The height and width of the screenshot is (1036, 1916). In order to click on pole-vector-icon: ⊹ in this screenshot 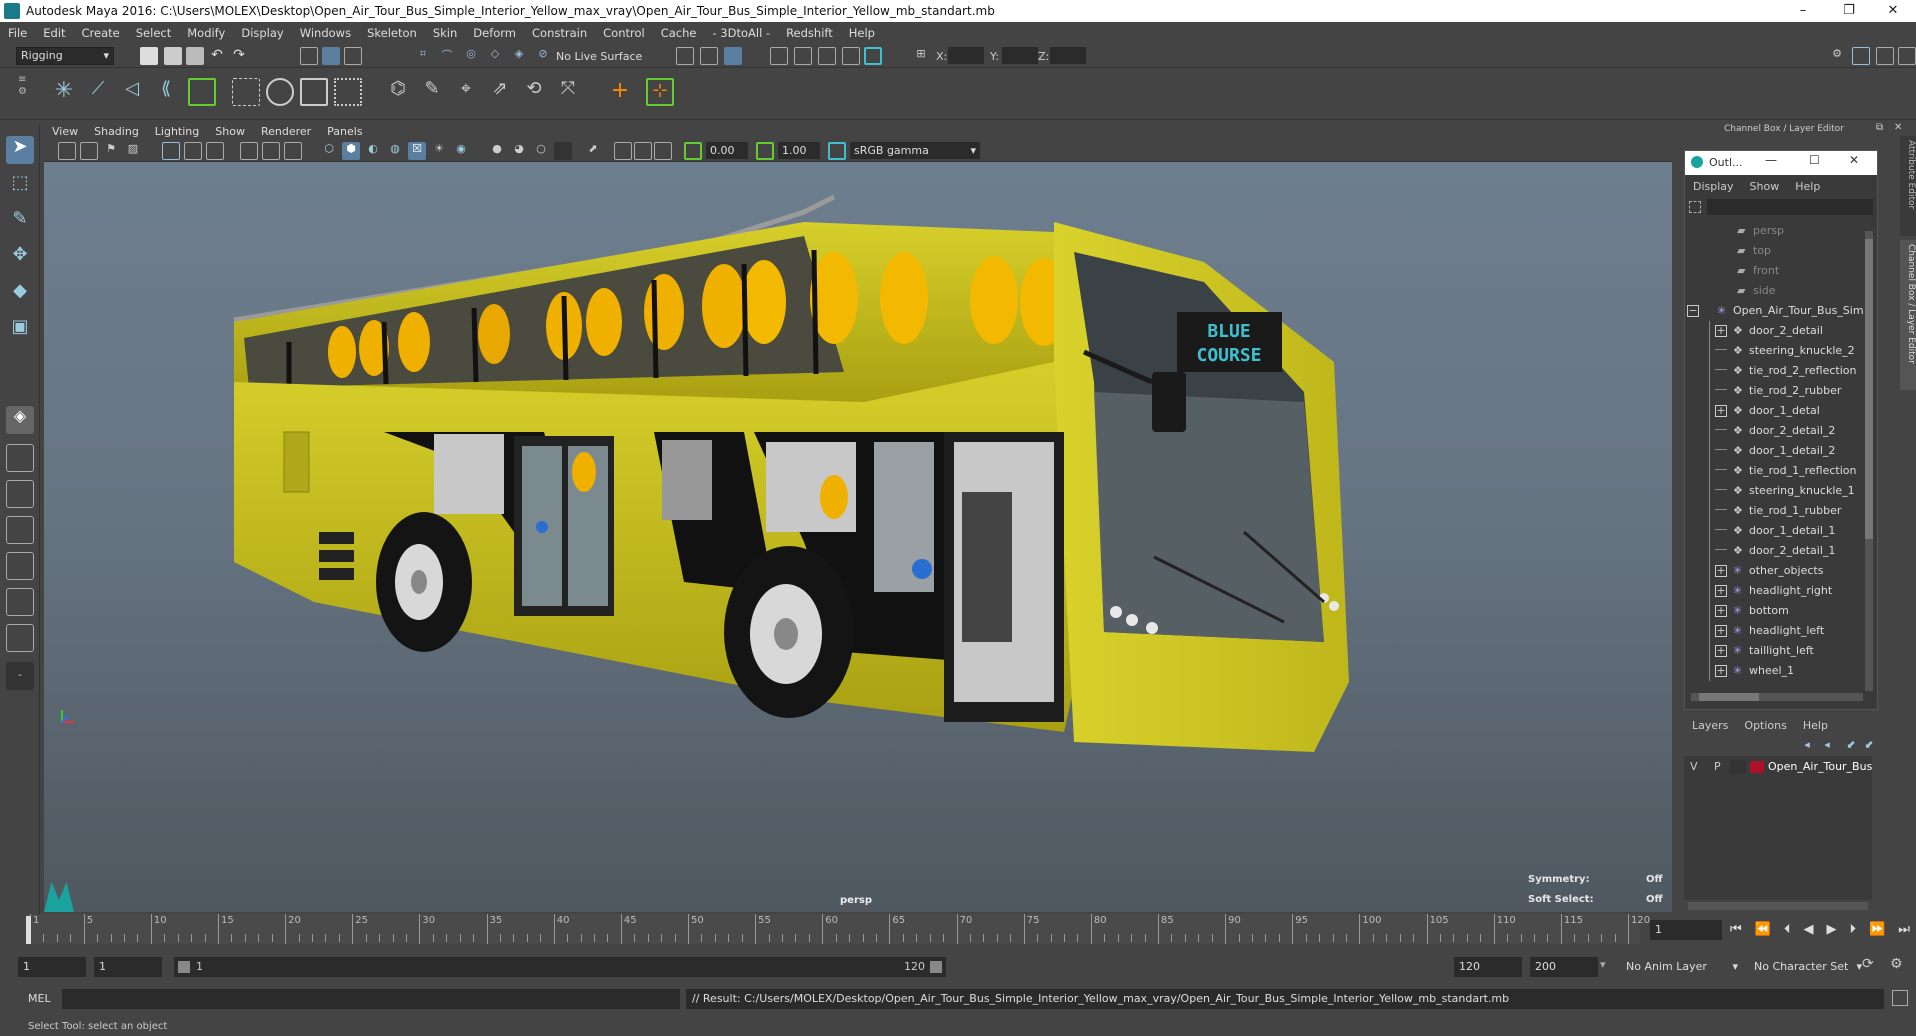, I will do `click(660, 92)`.